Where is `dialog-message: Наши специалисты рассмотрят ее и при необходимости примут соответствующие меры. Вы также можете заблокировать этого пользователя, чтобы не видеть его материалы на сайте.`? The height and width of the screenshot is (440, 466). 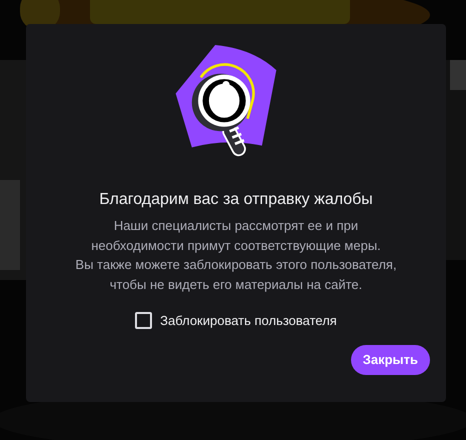 dialog-message: Наши специалисты рассмотрят ее и при необходимости примут соответствующие меры. Вы также можете заблокировать этого пользователя, чтобы не видеть его материалы на сайте. is located at coordinates (236, 255).